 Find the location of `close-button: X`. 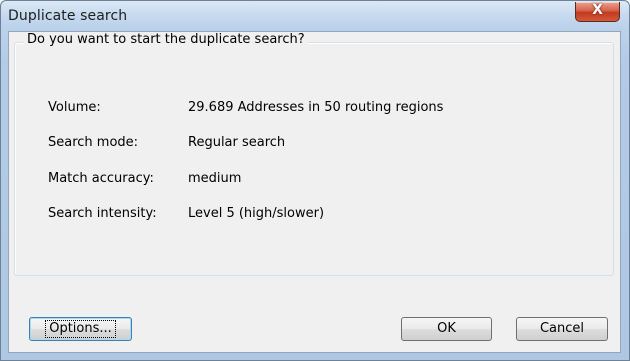

close-button: X is located at coordinates (597, 12).